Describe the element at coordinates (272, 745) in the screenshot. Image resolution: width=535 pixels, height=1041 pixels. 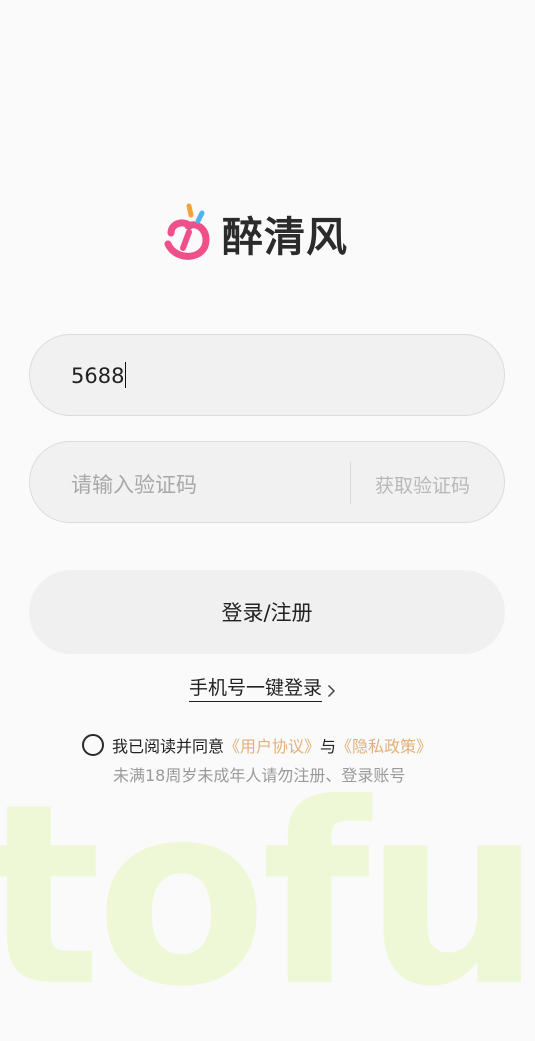
I see `user-agreement-link: 《用户协议》` at that location.